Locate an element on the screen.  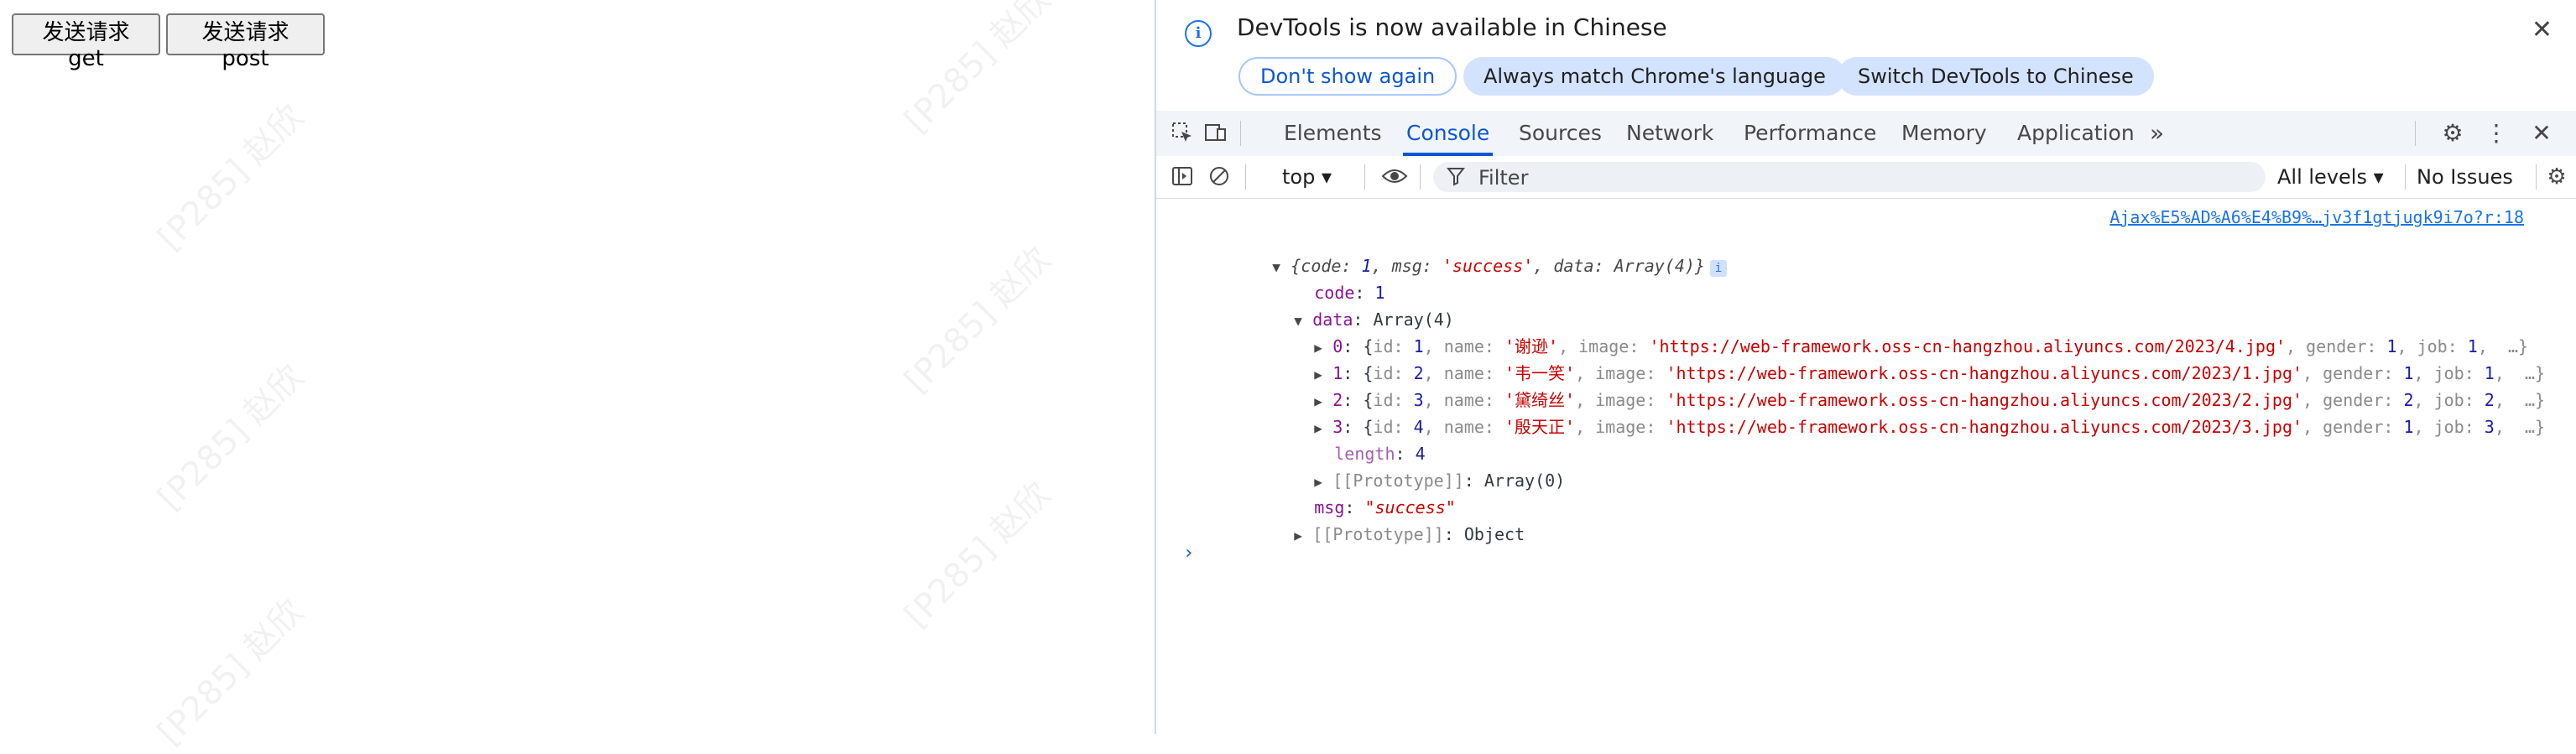
msg-property: msg: "success" is located at coordinates (1385, 507).